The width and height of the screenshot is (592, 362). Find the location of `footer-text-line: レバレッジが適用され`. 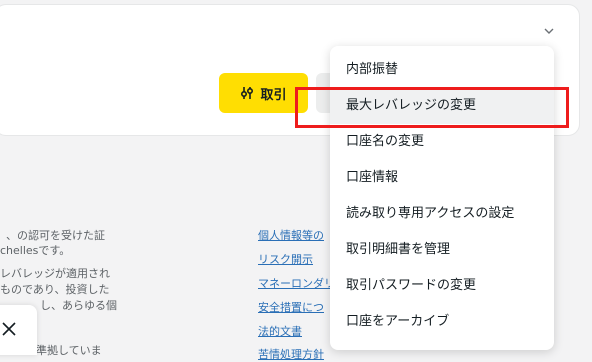

footer-text-line: レバレッジが適用され is located at coordinates (55, 273).